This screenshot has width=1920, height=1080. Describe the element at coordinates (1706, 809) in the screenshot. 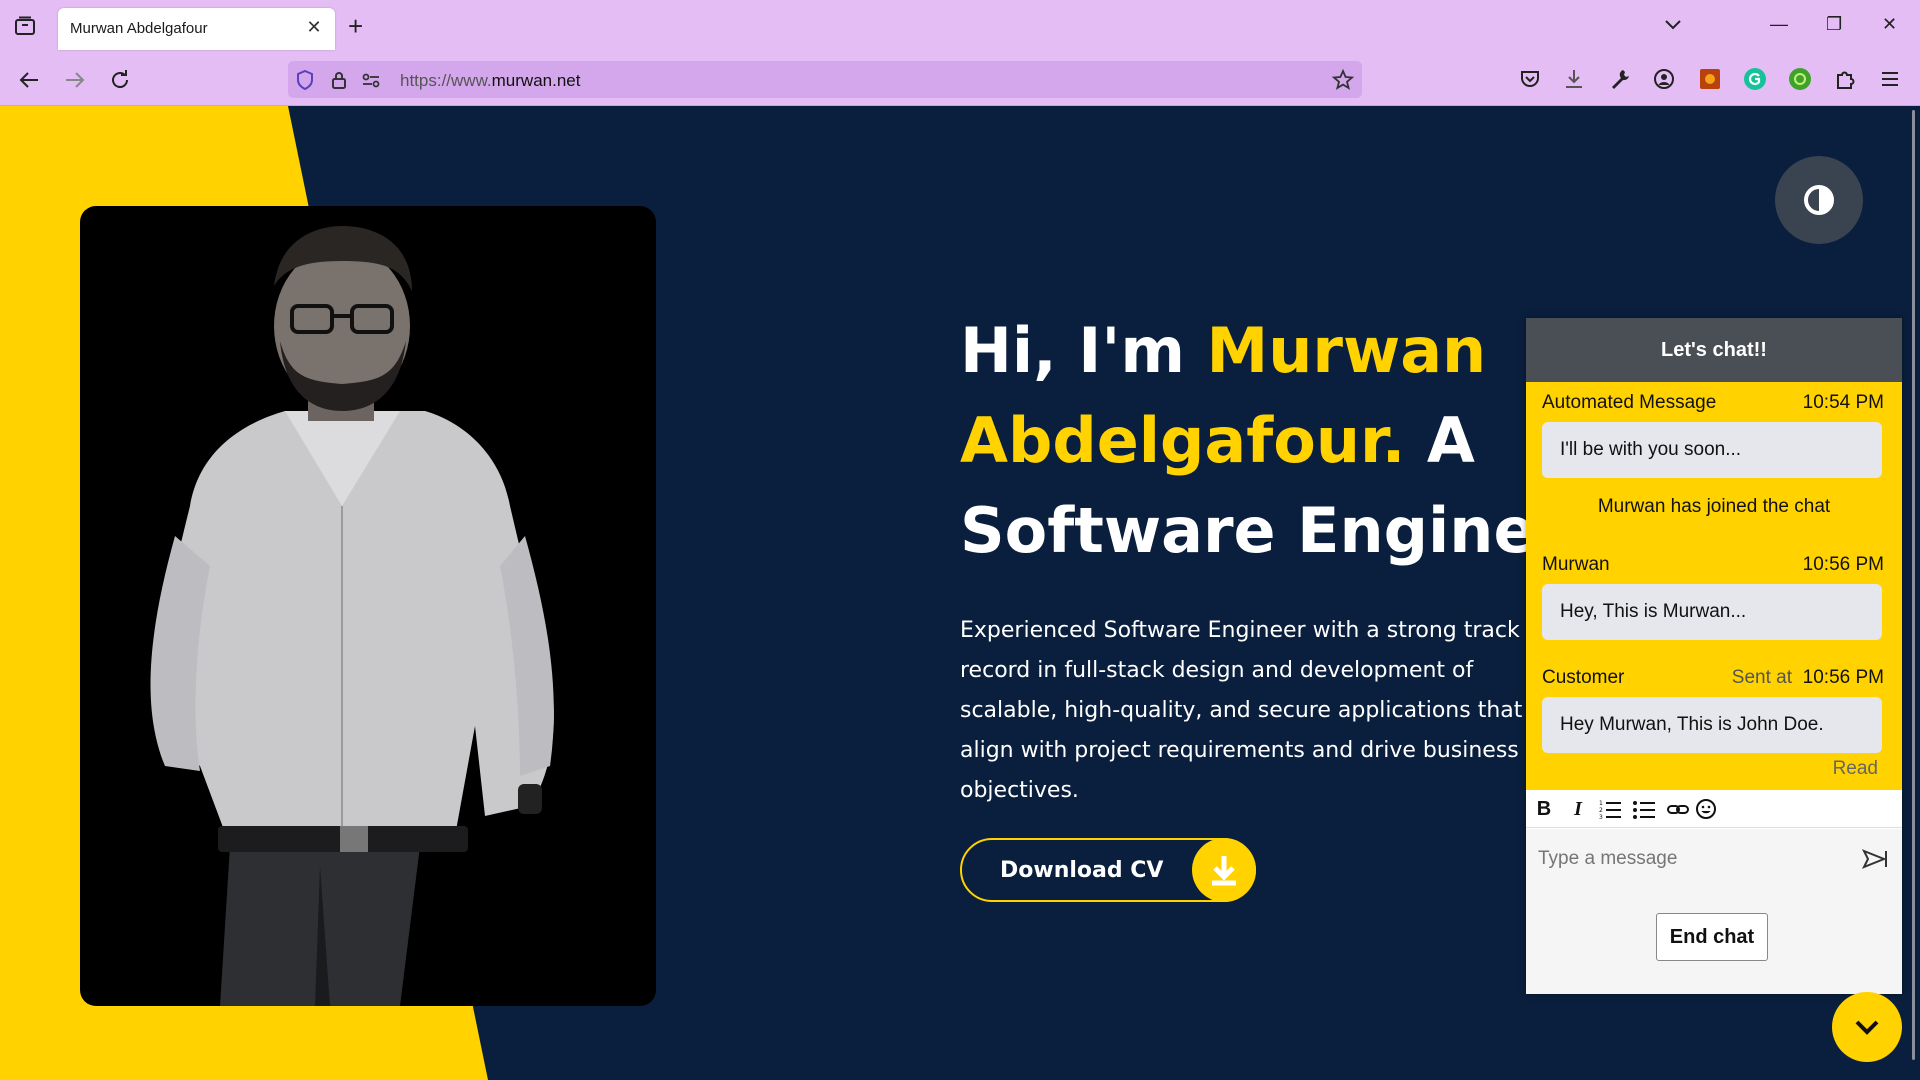

I see `emoji-icon` at that location.